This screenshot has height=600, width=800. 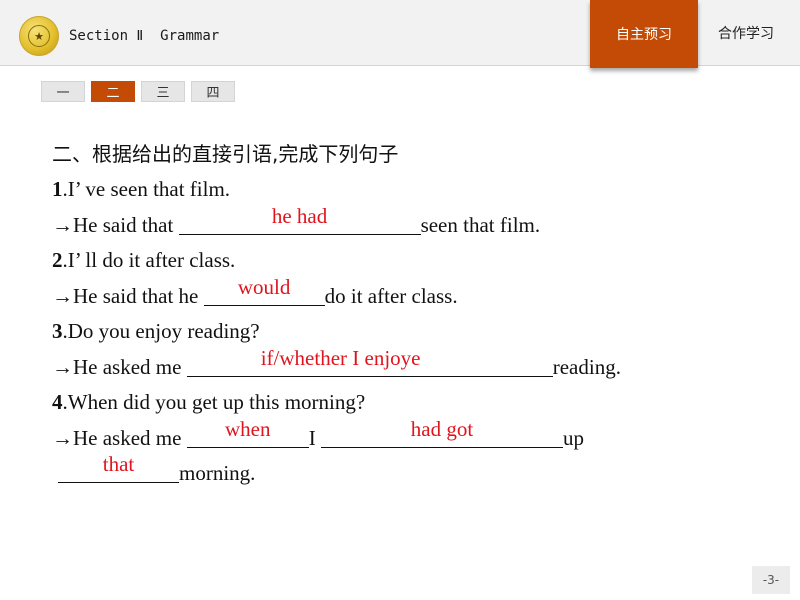 I want to click on answer-blank: when, so click(x=247, y=433).